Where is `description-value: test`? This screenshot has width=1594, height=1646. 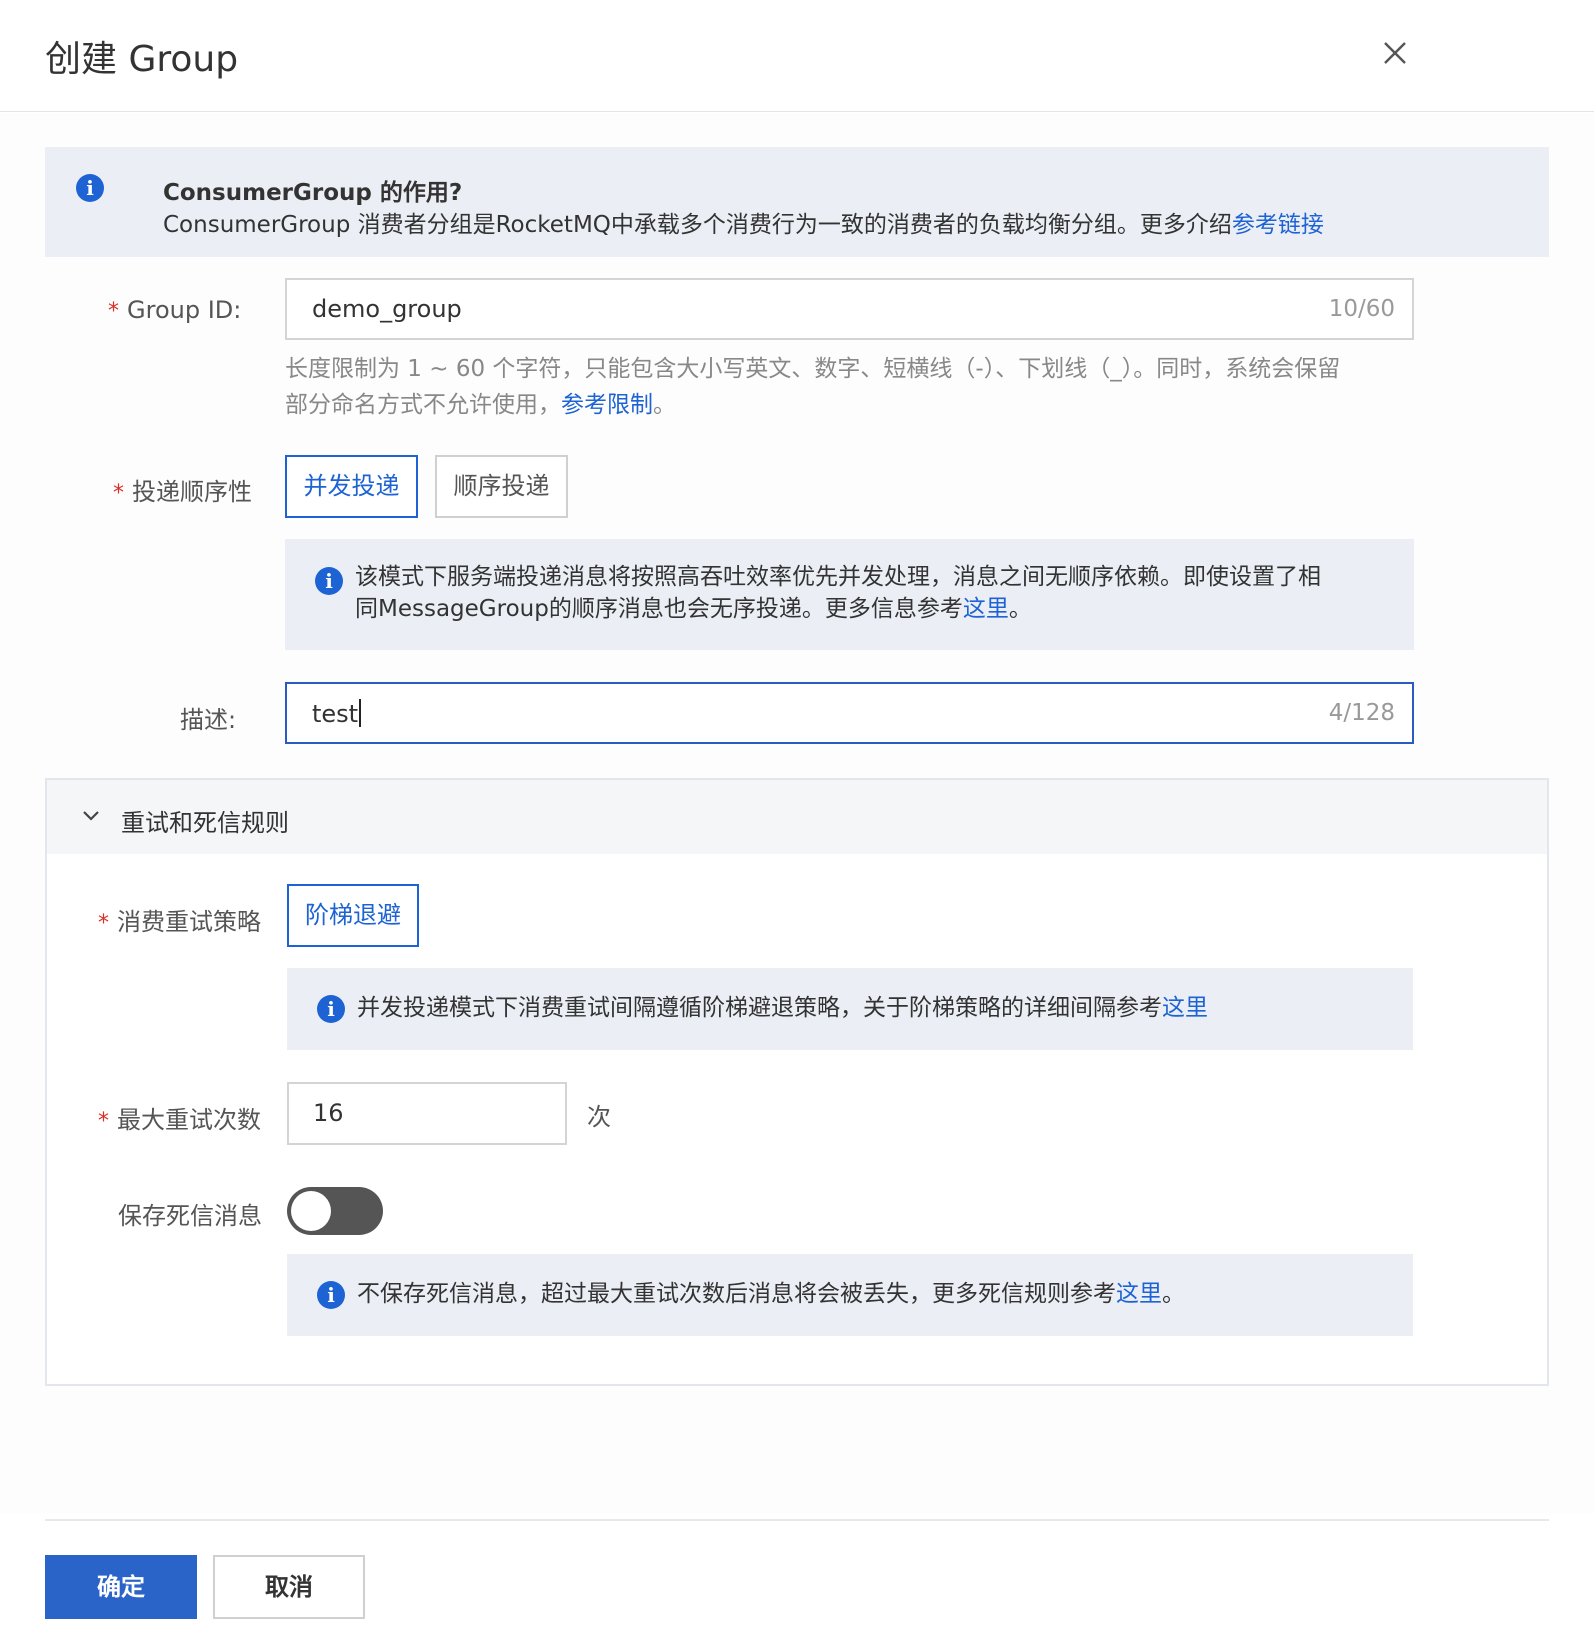 description-value: test is located at coordinates (337, 713).